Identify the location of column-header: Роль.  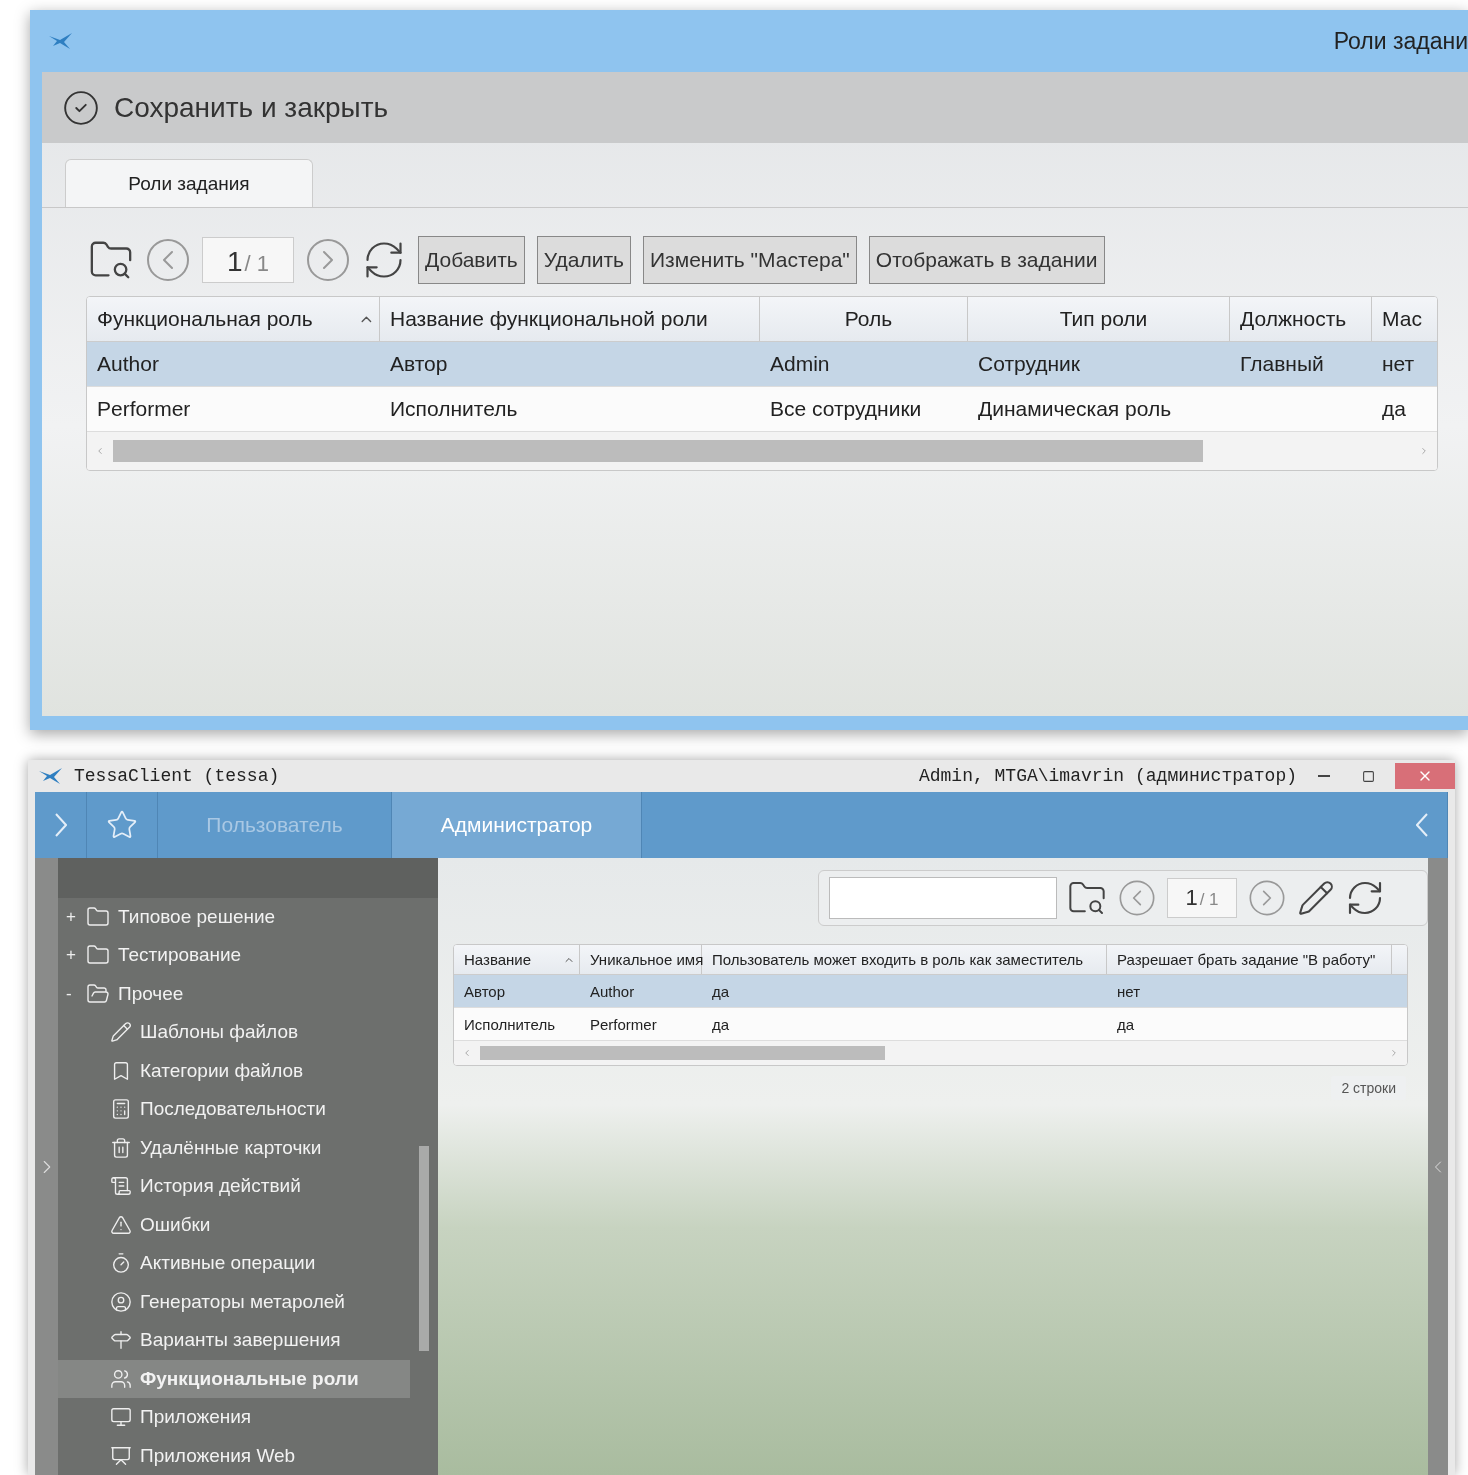
(864, 319).